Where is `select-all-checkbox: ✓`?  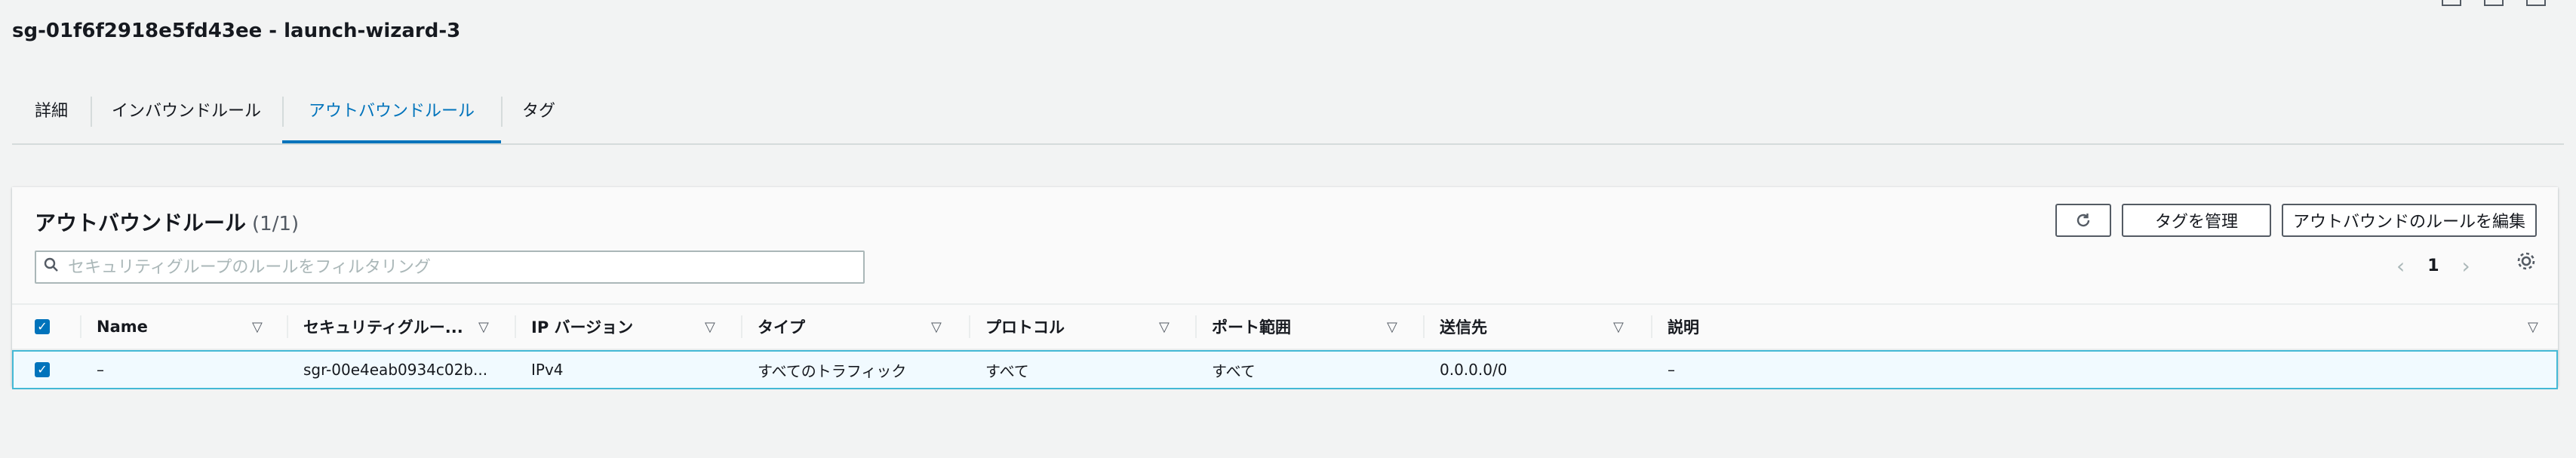
select-all-checkbox: ✓ is located at coordinates (42, 327).